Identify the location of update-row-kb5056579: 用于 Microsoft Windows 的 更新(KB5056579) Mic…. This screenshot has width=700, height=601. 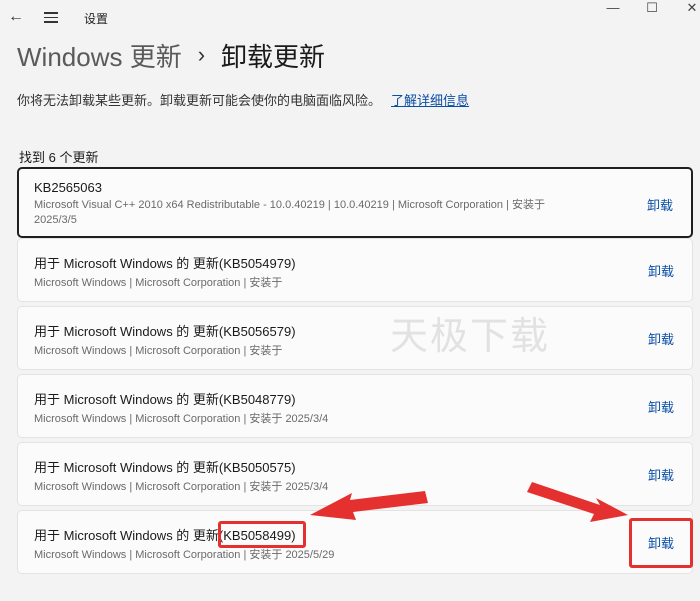
(355, 338).